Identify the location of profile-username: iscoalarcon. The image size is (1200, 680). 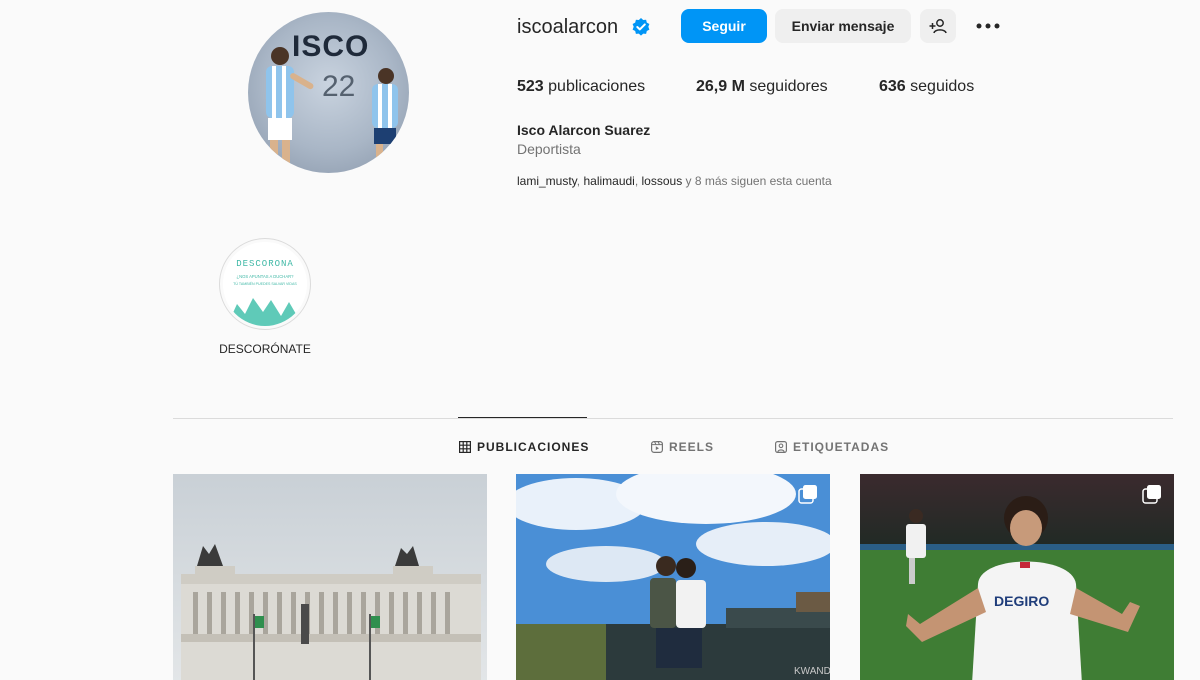
(568, 27).